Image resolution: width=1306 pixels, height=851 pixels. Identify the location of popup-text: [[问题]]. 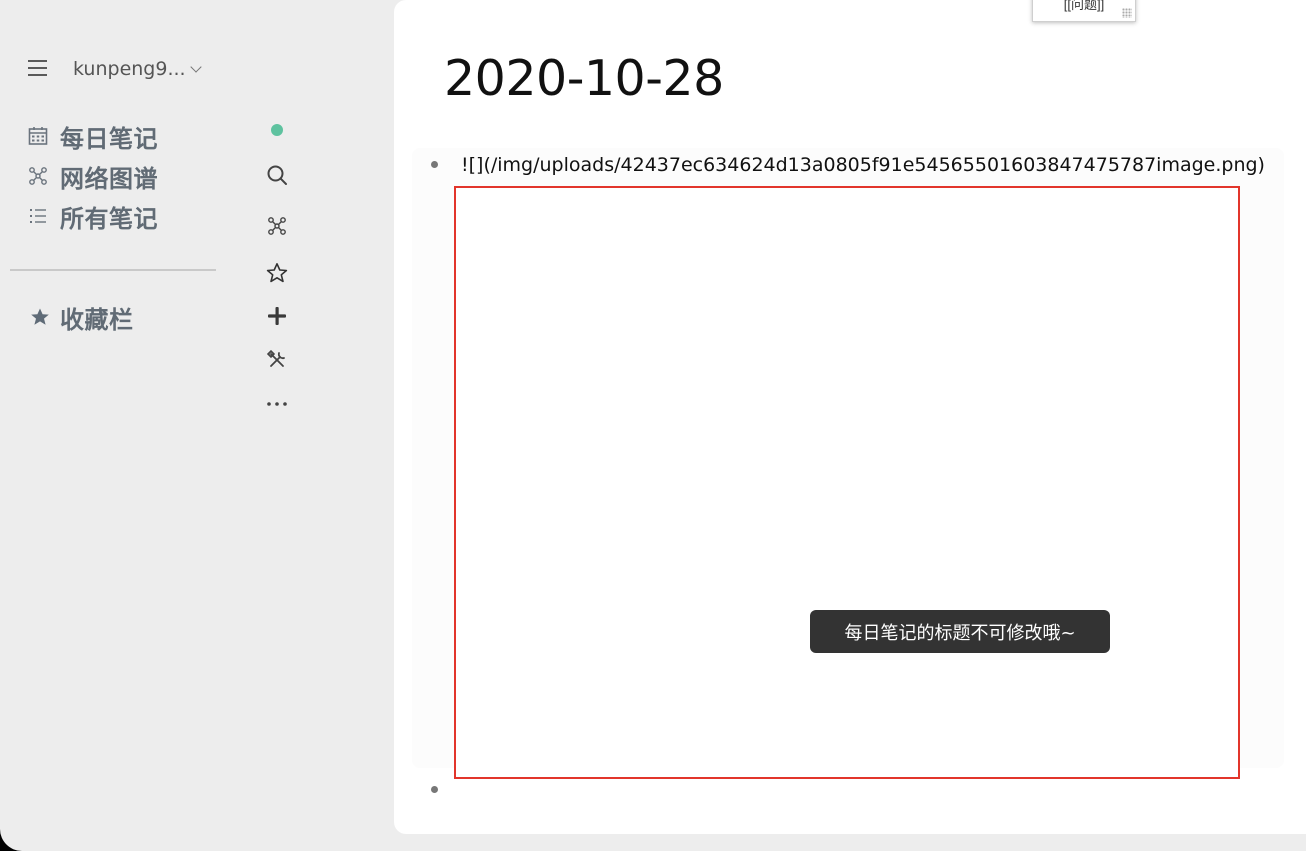
(1084, 6).